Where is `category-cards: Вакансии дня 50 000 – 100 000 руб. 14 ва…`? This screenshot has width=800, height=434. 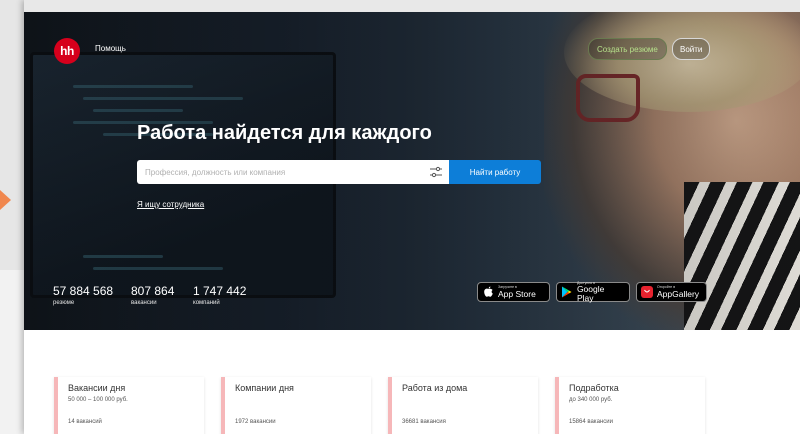 category-cards: Вакансии дня 50 000 – 100 000 руб. 14 ва… is located at coordinates (404, 405).